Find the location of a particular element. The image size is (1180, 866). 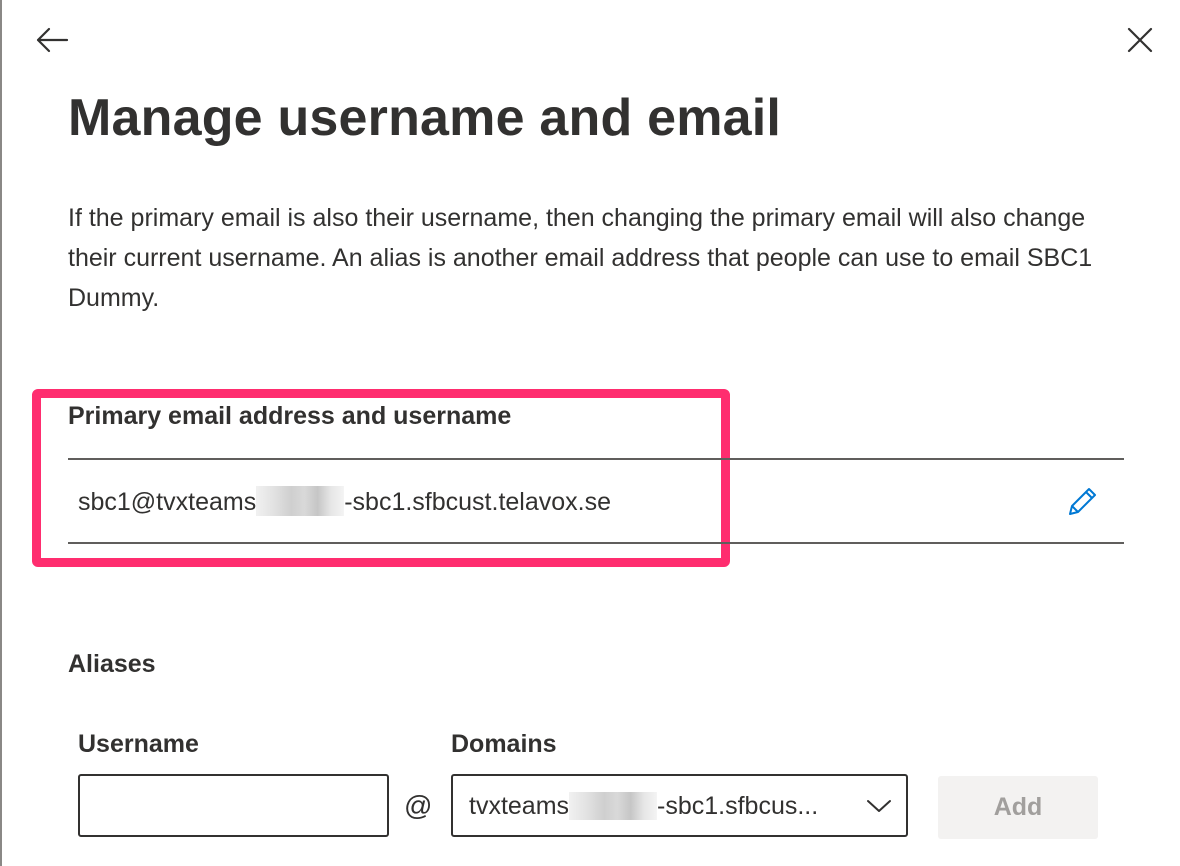

primary-email-value: sbc1@tvxteams -sbc1.sfbcust.telavox.se is located at coordinates (344, 501).